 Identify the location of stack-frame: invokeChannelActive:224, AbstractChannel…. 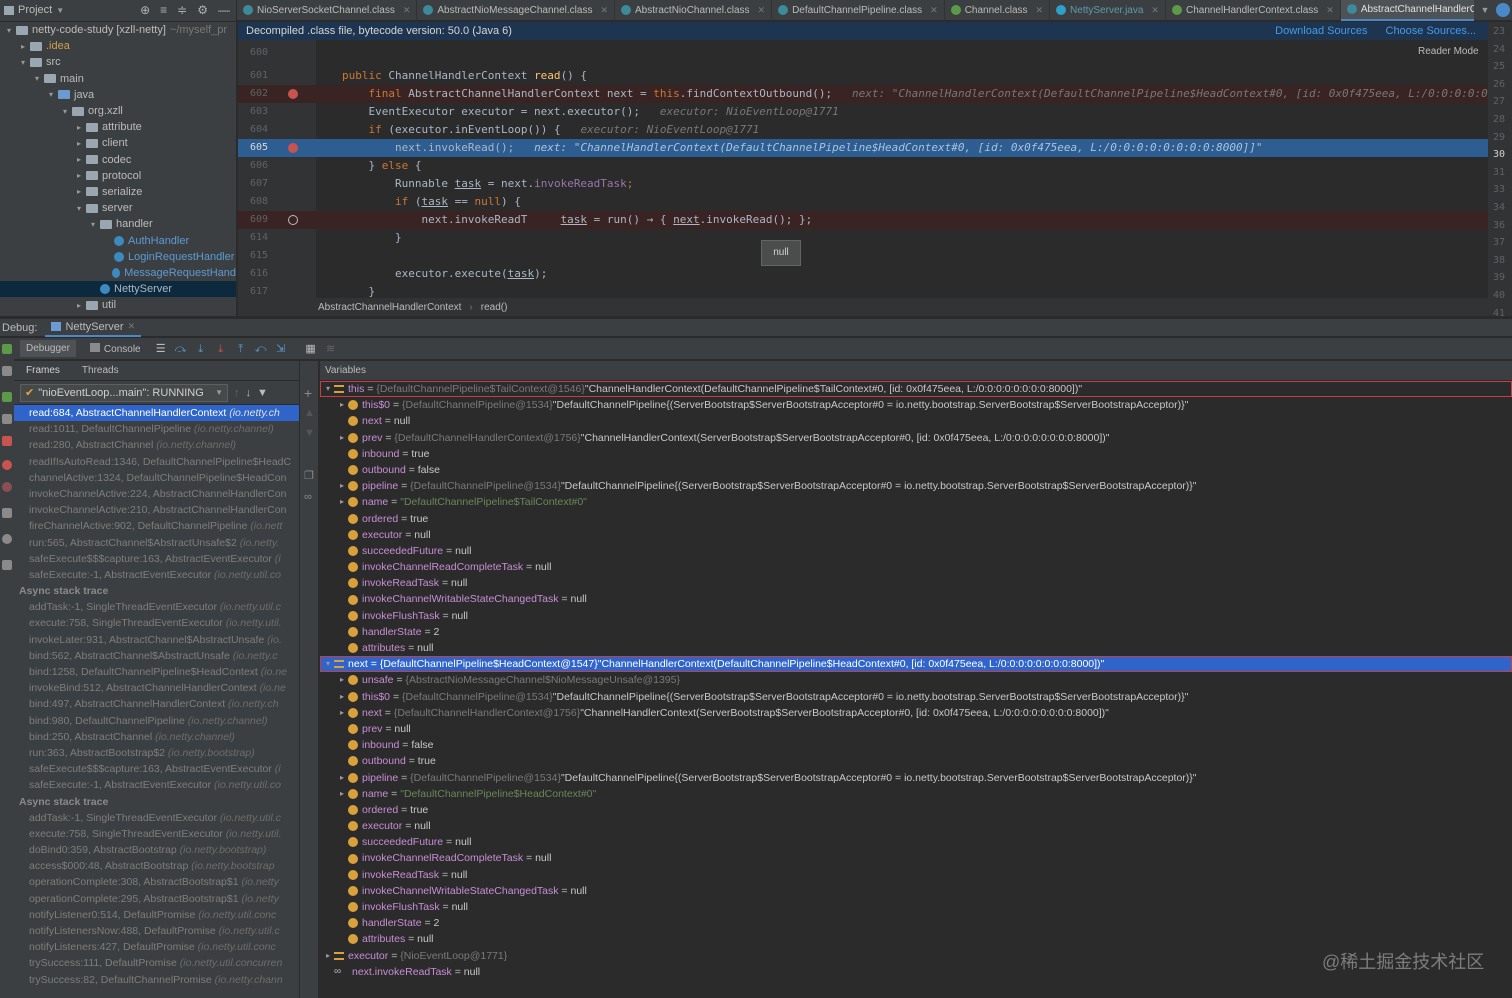
(156, 494).